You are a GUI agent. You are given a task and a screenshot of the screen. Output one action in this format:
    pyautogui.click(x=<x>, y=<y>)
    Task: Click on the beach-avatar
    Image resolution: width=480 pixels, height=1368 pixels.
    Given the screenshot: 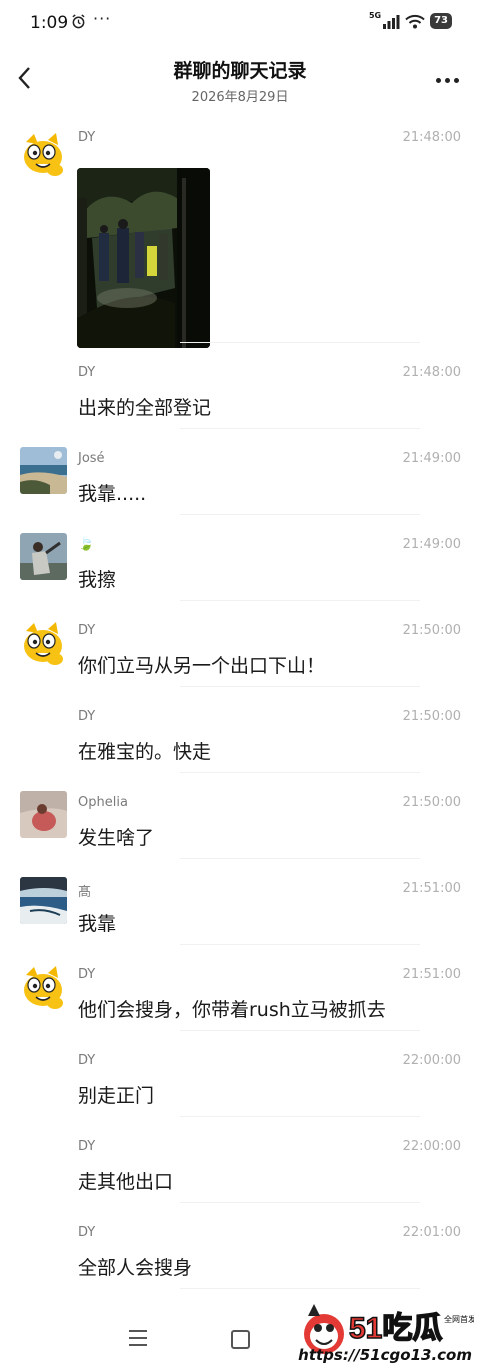 What is the action you would take?
    pyautogui.click(x=43, y=470)
    